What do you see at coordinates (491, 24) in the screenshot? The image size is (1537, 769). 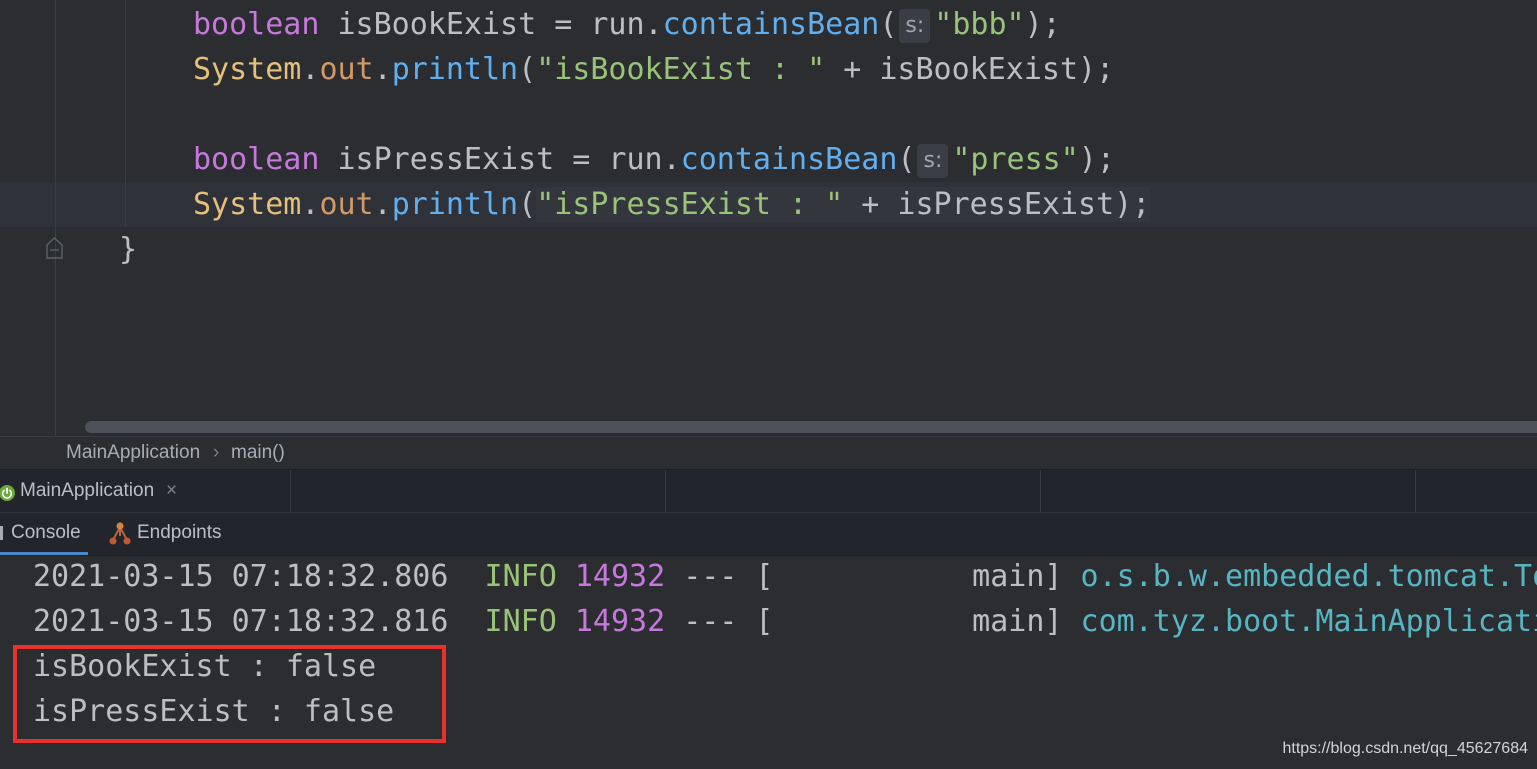 I see `code-identifier: isBookExist = run.` at bounding box center [491, 24].